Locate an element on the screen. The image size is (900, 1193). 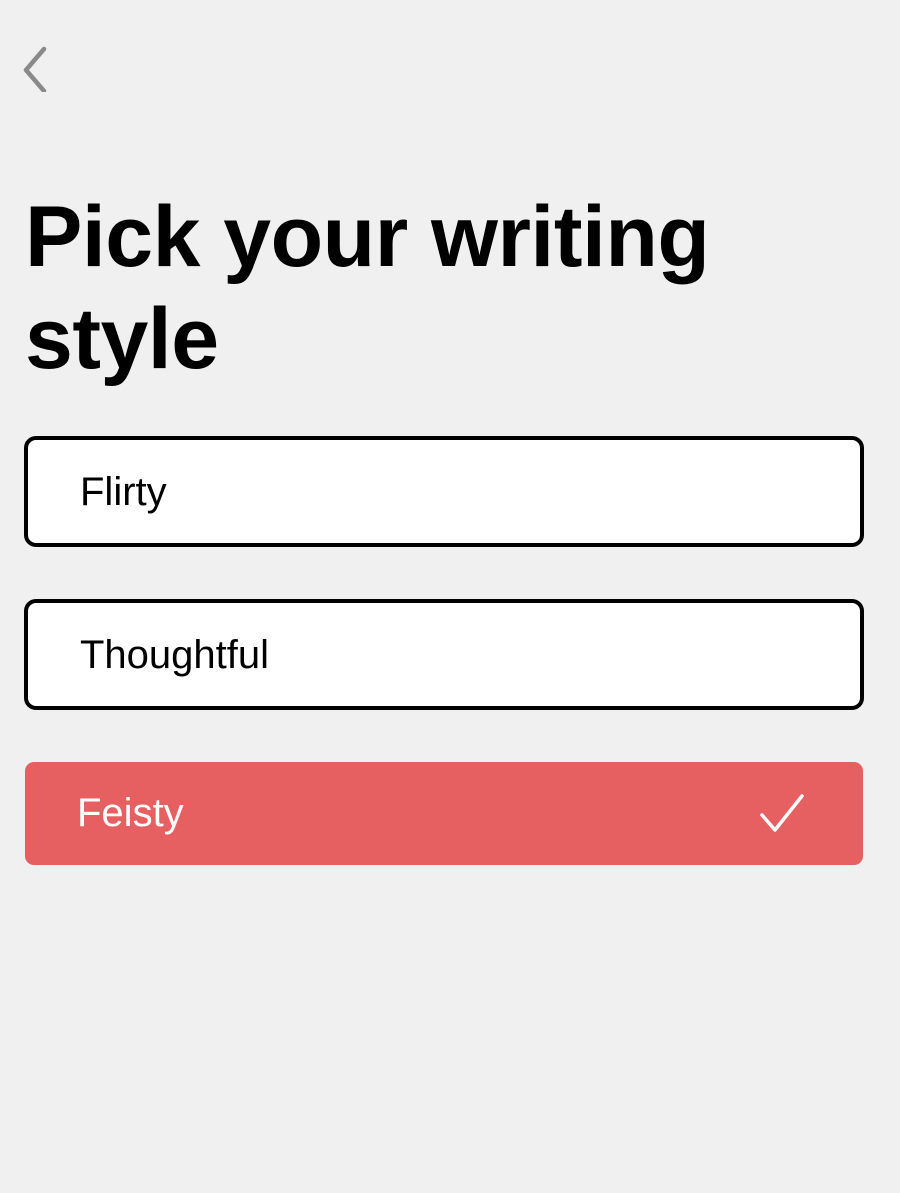
check-icon is located at coordinates (782, 813).